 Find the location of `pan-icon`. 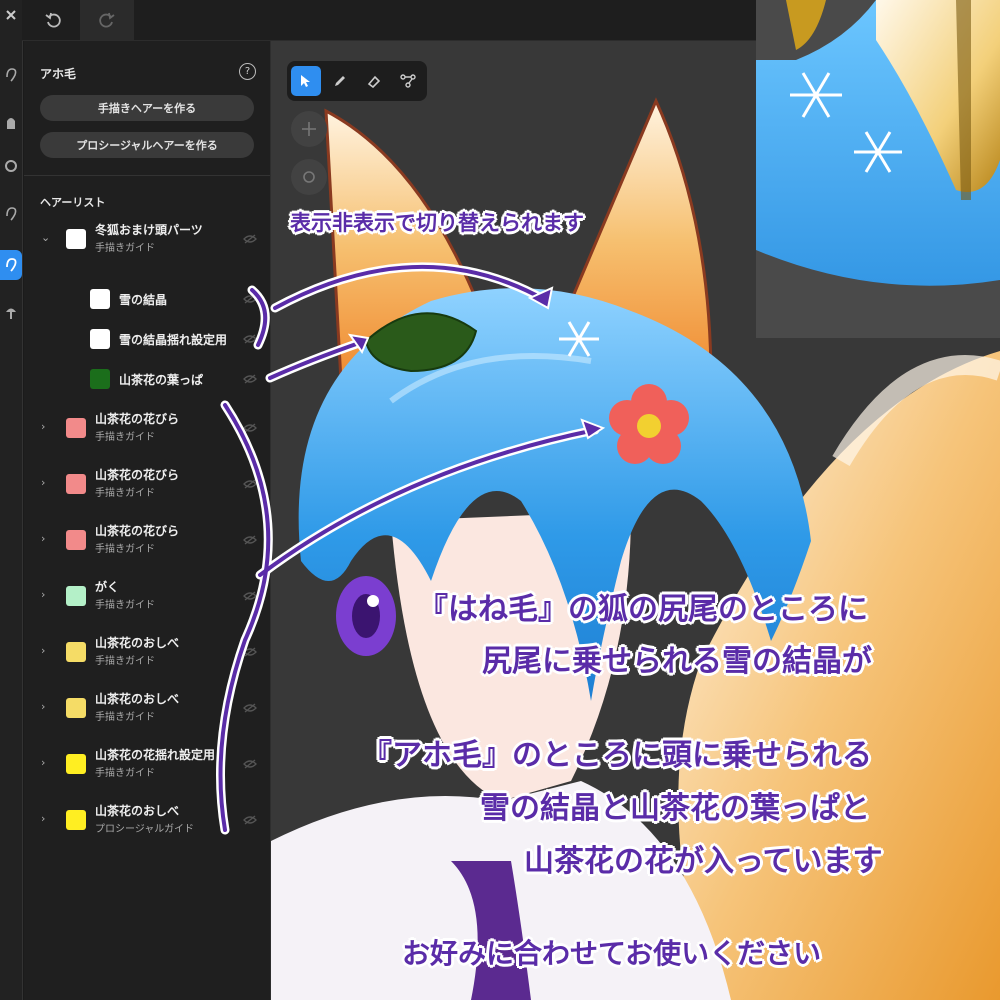

pan-icon is located at coordinates (309, 129).